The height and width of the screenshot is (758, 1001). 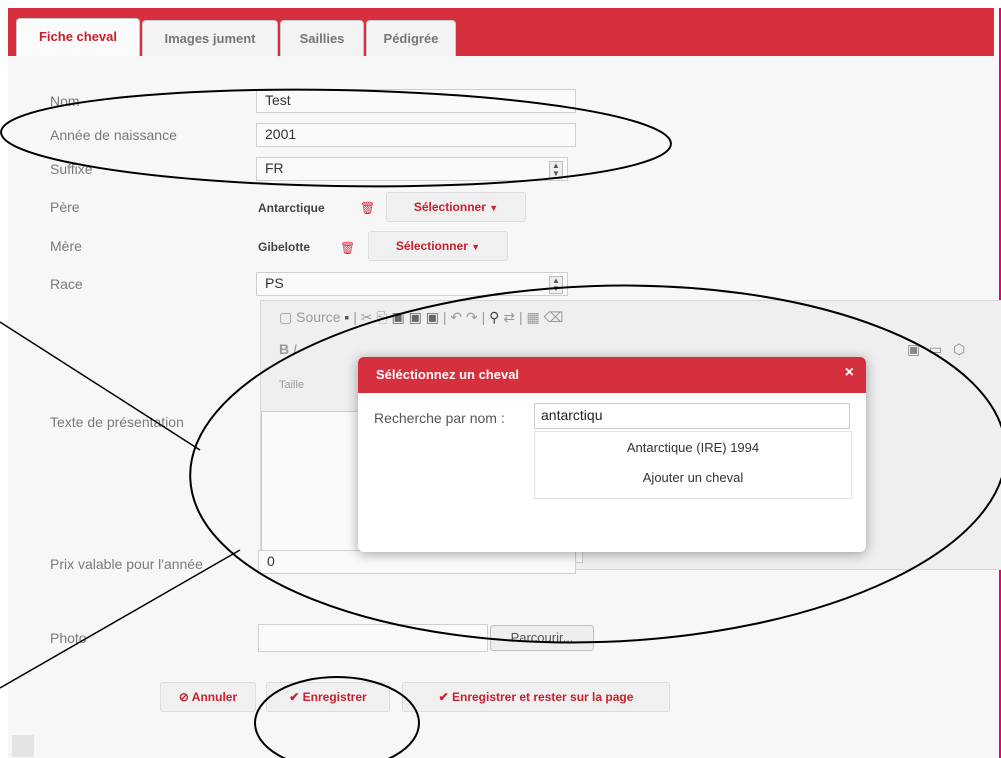 I want to click on modal-header: Séléctionnez un cheval ×, so click(x=612, y=375).